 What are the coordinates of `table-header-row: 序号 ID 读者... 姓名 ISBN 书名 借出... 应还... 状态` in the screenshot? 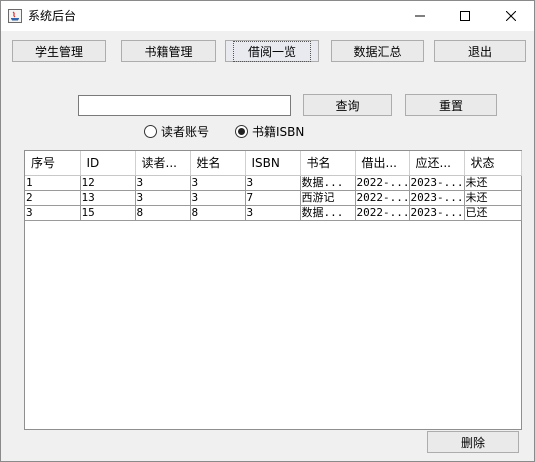 It's located at (273, 163).